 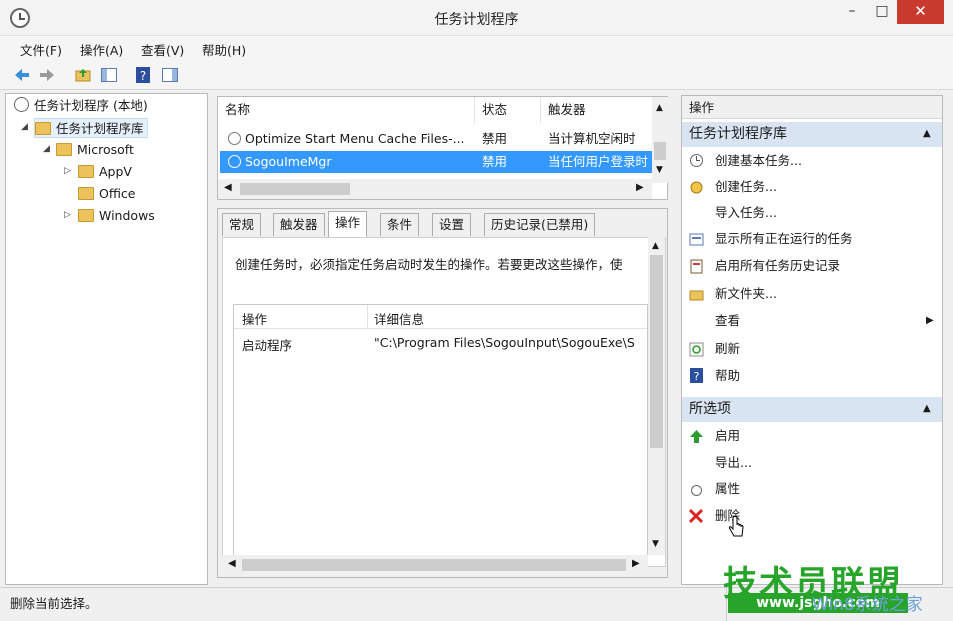 What do you see at coordinates (727, 436) in the screenshot?
I see `enable: 启用` at bounding box center [727, 436].